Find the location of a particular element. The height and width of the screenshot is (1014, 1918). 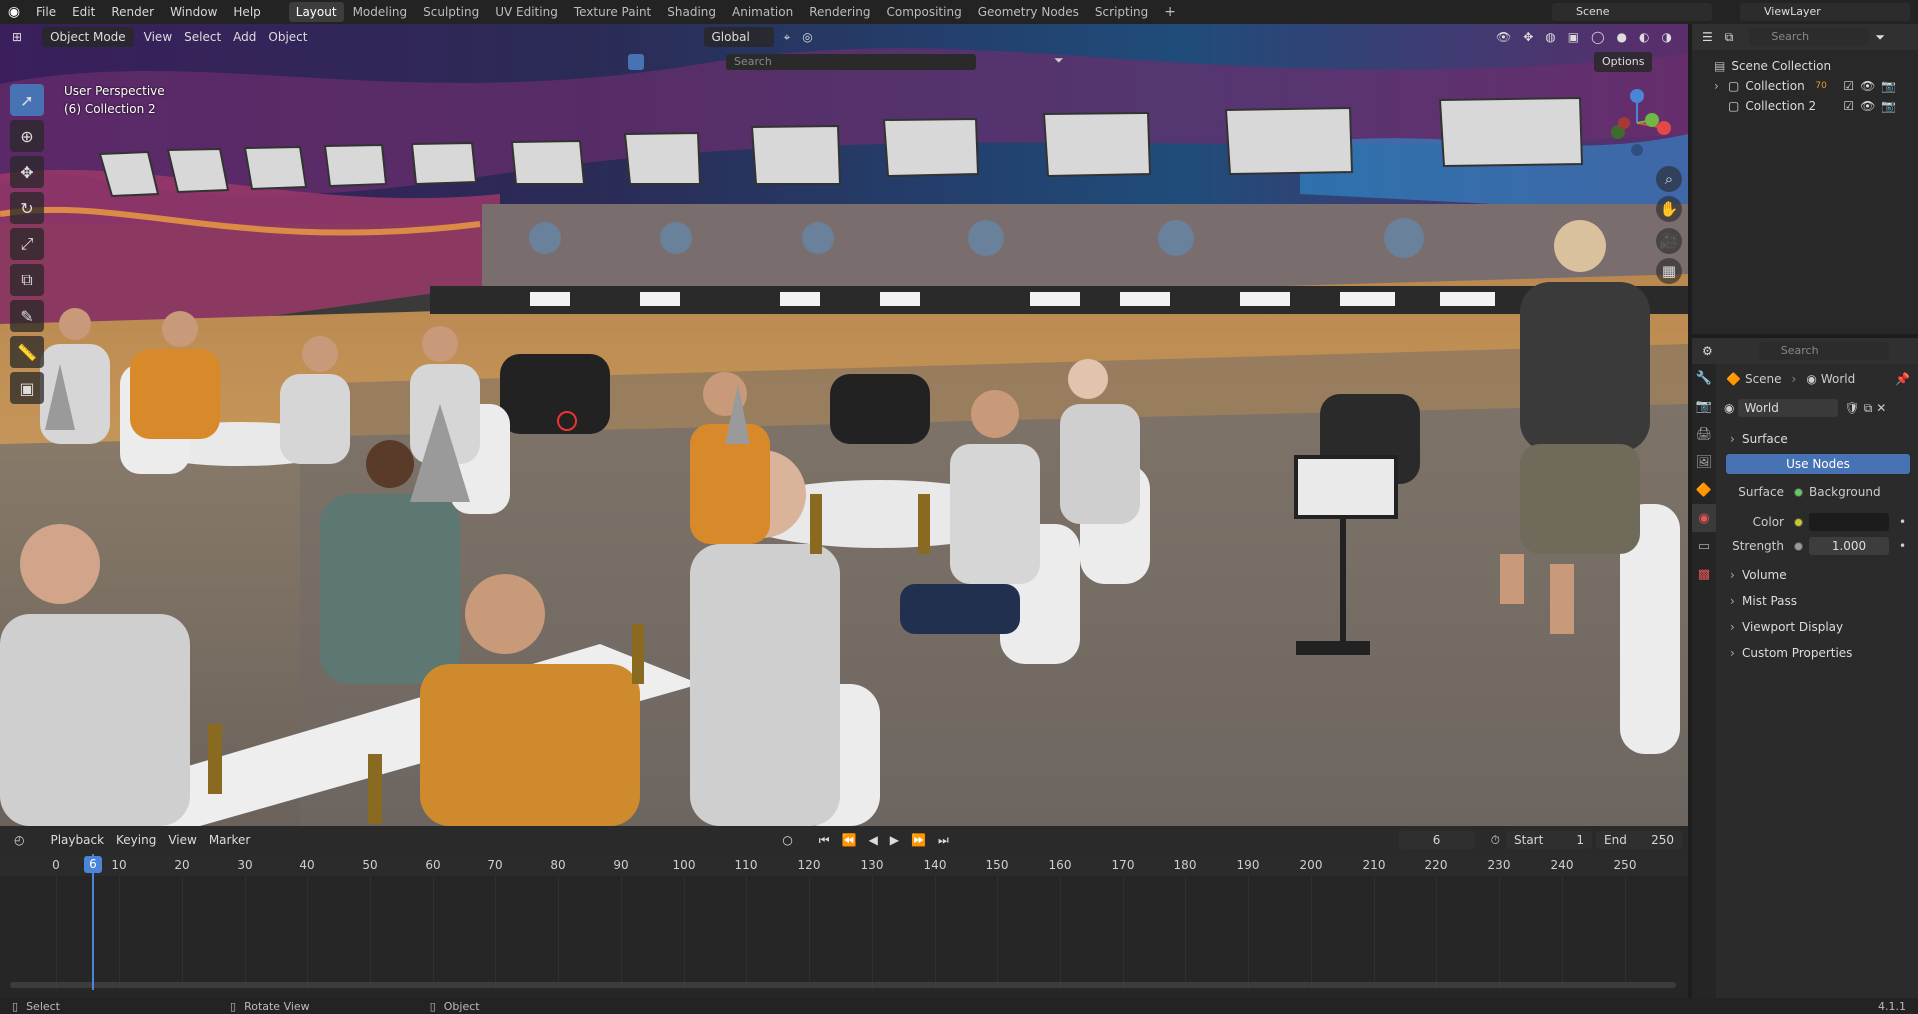

tab-sculpting: Sculpting is located at coordinates (451, 12).